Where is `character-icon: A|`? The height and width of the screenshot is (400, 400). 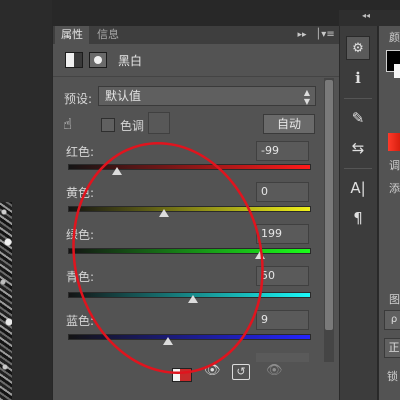 character-icon: A| is located at coordinates (358, 188).